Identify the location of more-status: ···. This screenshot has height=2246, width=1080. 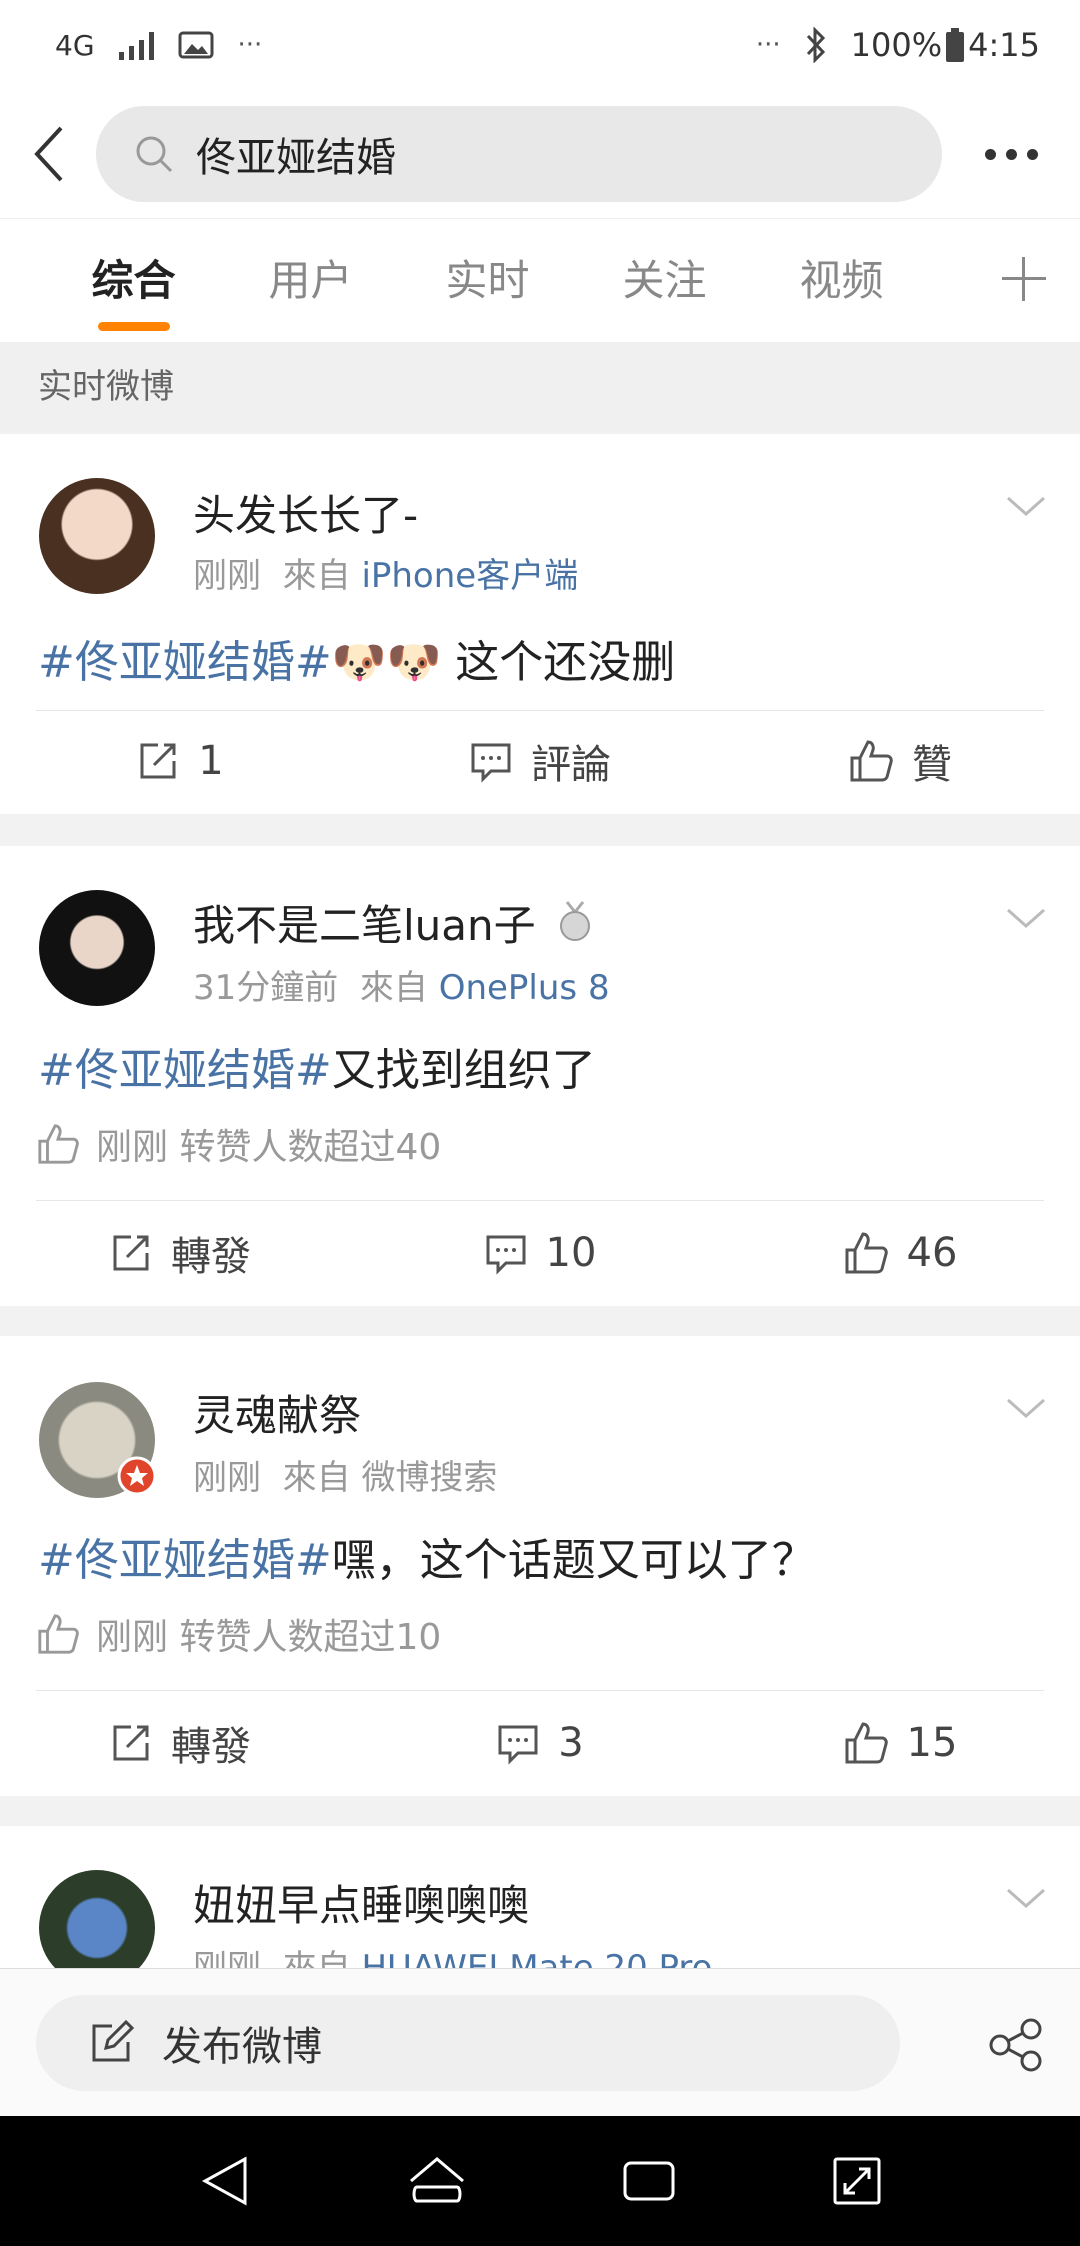
(768, 45).